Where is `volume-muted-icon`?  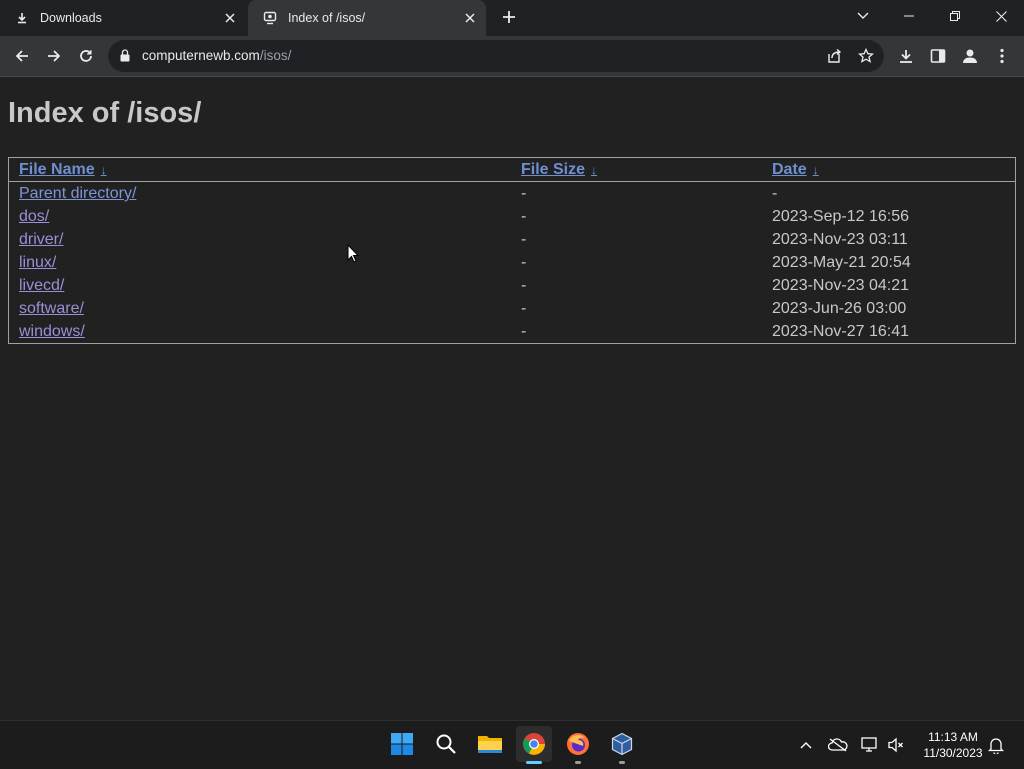
volume-muted-icon is located at coordinates (895, 745).